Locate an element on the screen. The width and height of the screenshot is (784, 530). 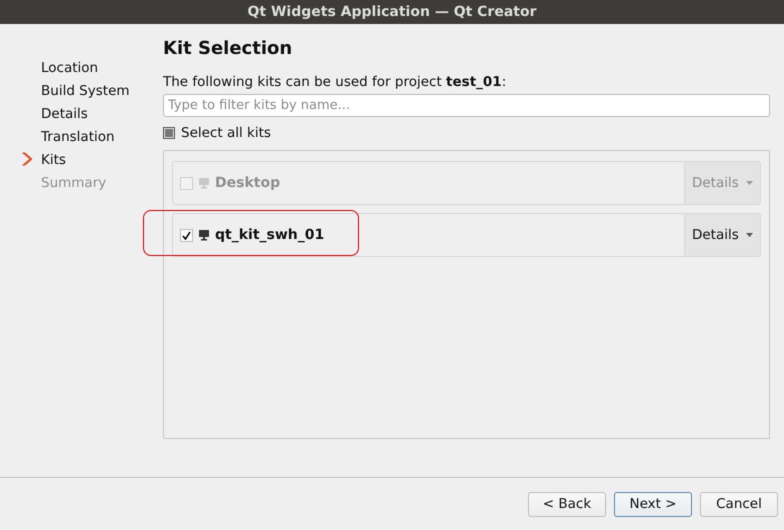
window-title: Qt Widgets Application — Qt Creator is located at coordinates (392, 12).